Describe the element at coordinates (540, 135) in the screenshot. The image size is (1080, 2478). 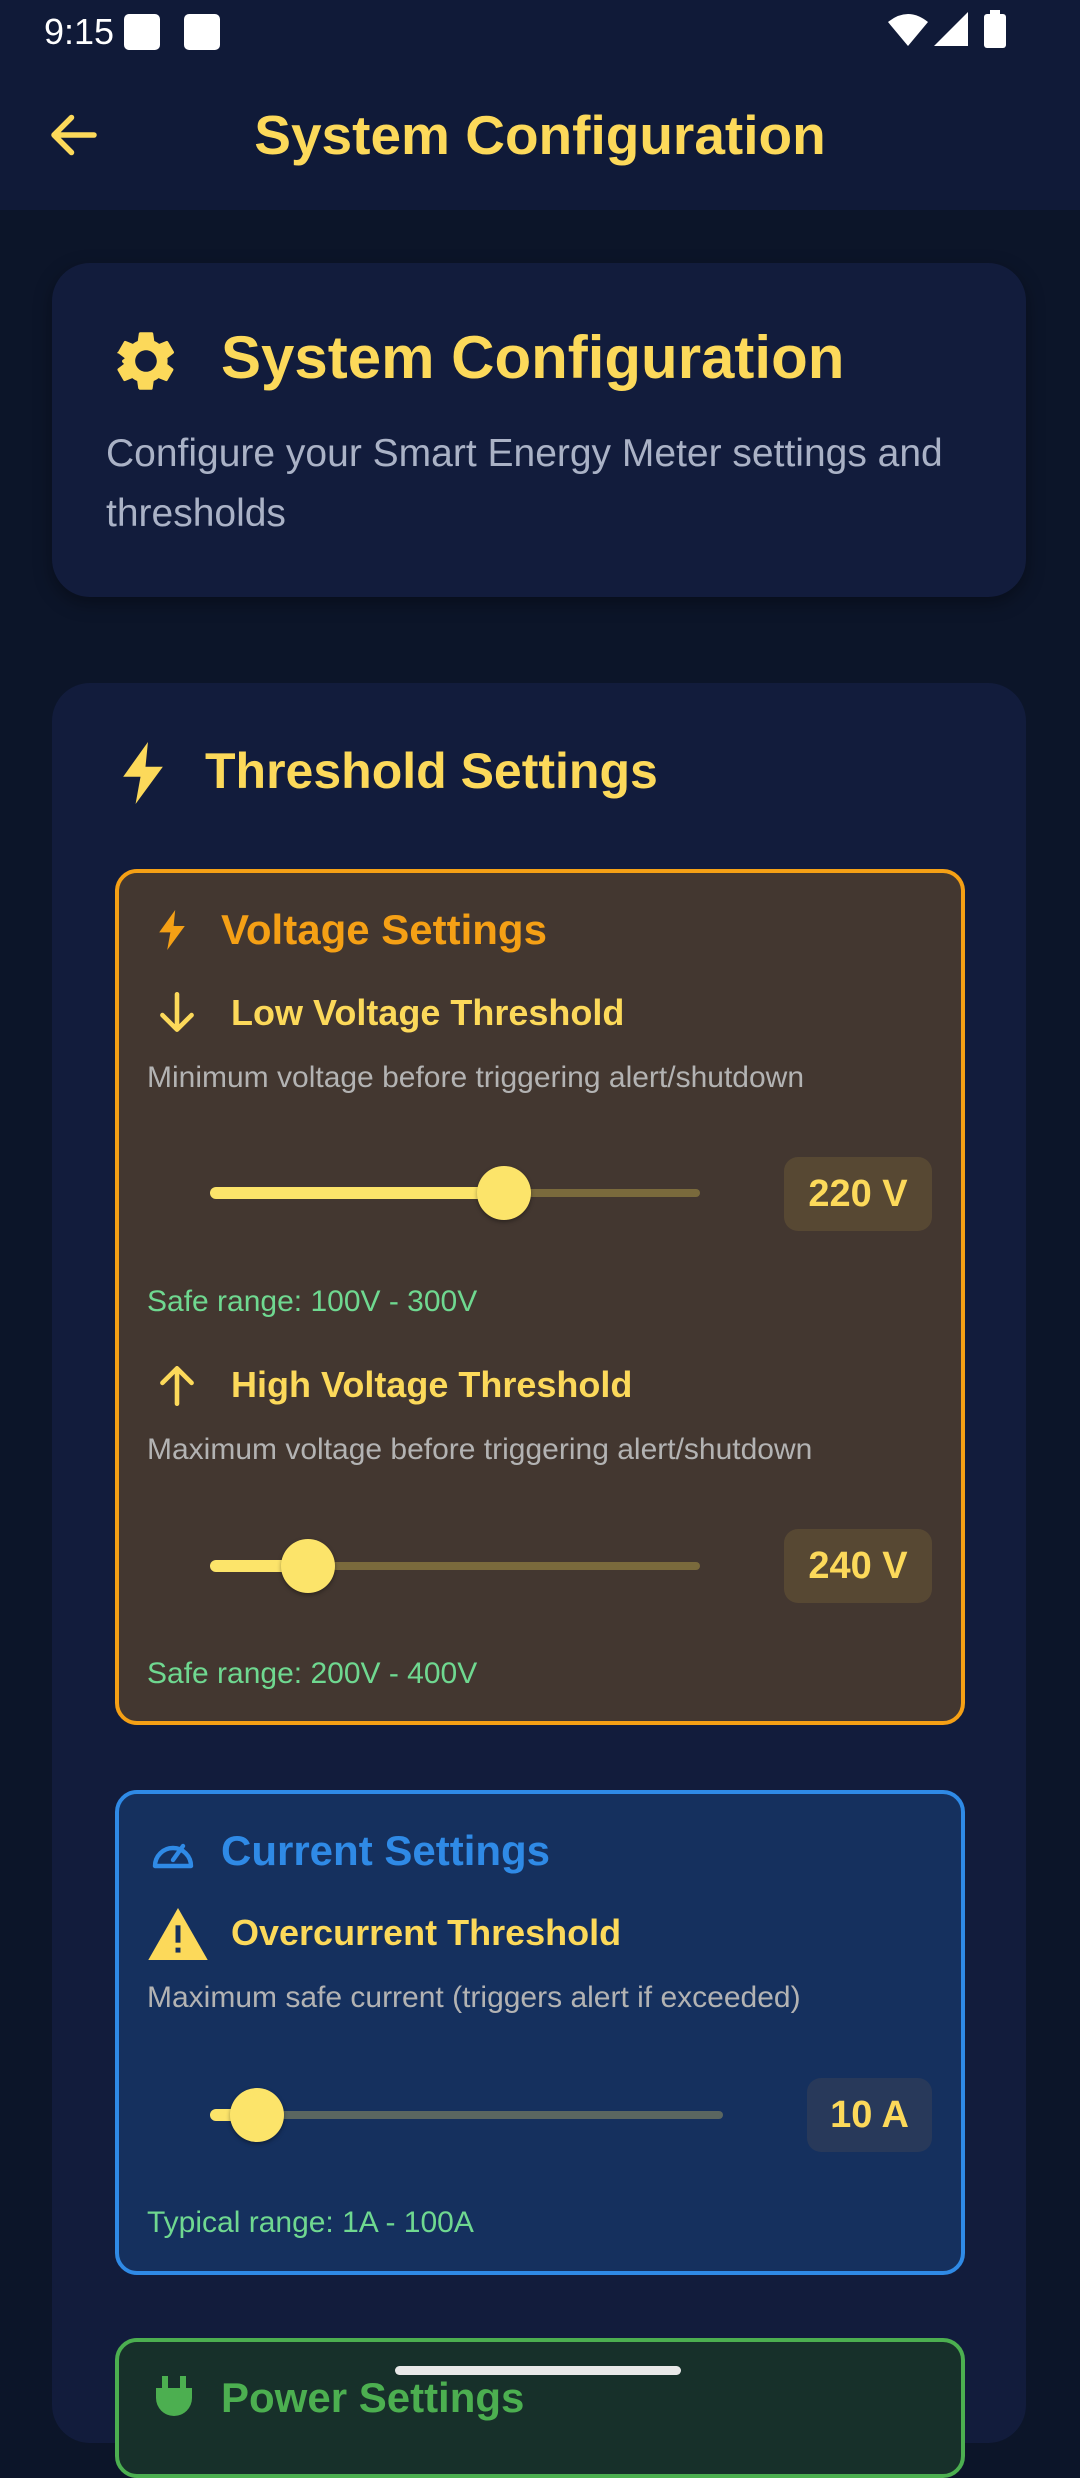
I see `page-title: System Configuration` at that location.